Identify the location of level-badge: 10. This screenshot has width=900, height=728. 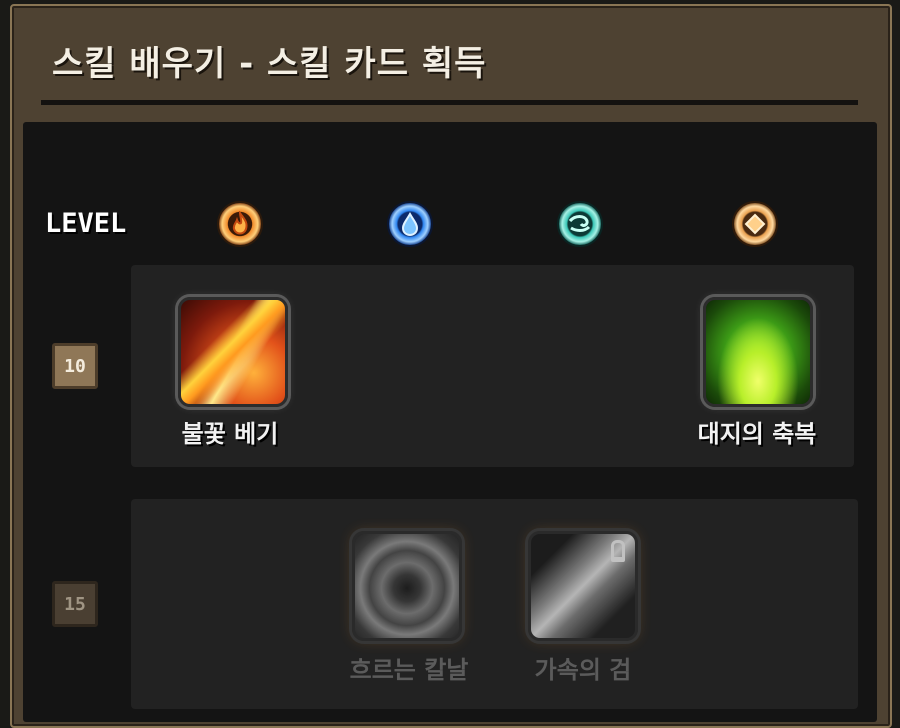
(75, 366).